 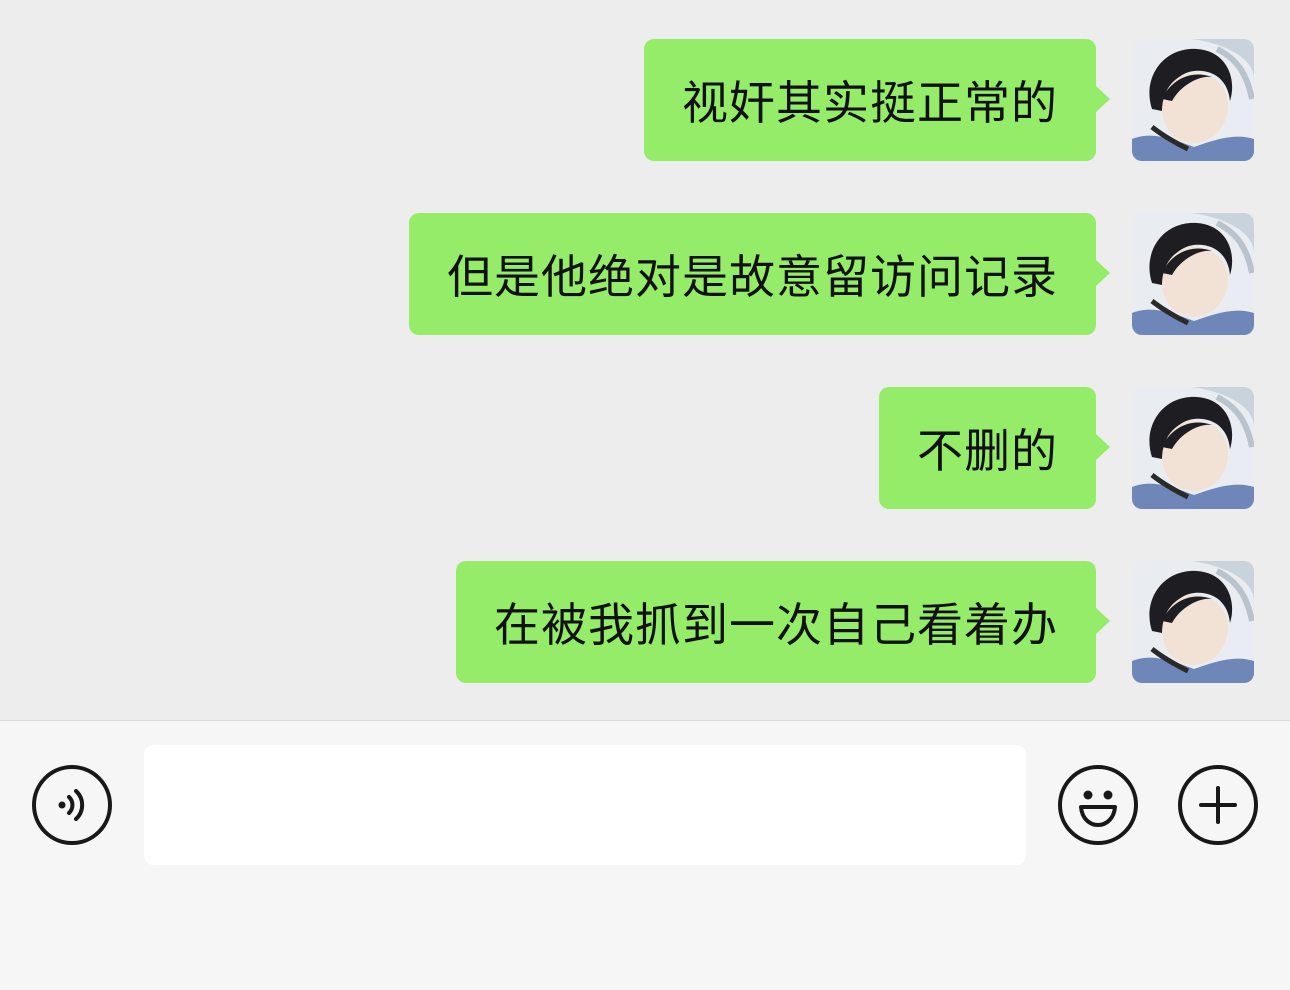 I want to click on message-row: 视奸其实挺正常的, so click(x=949, y=101).